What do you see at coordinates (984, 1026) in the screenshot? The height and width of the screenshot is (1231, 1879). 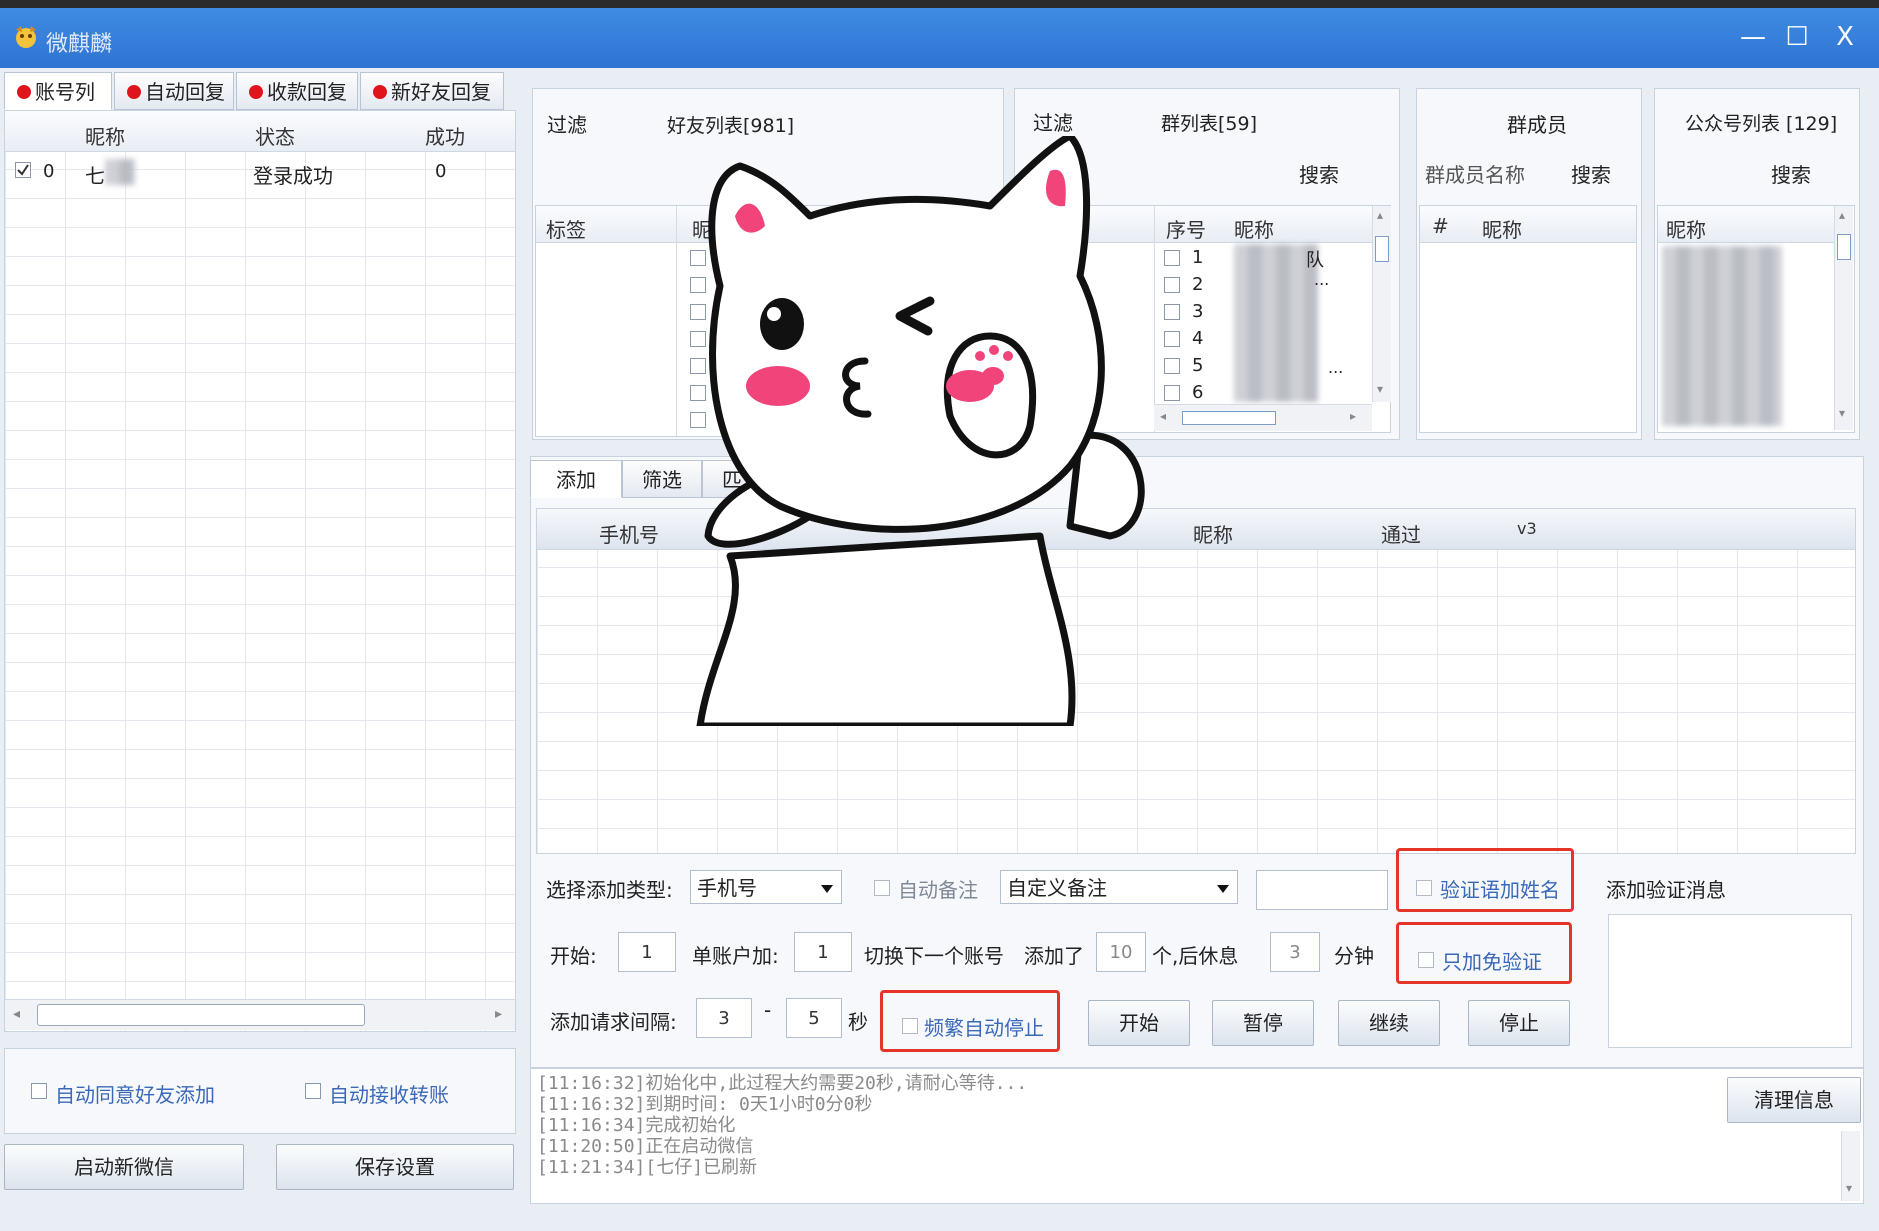 I see `auto-stop-label: 频繁自动停止` at bounding box center [984, 1026].